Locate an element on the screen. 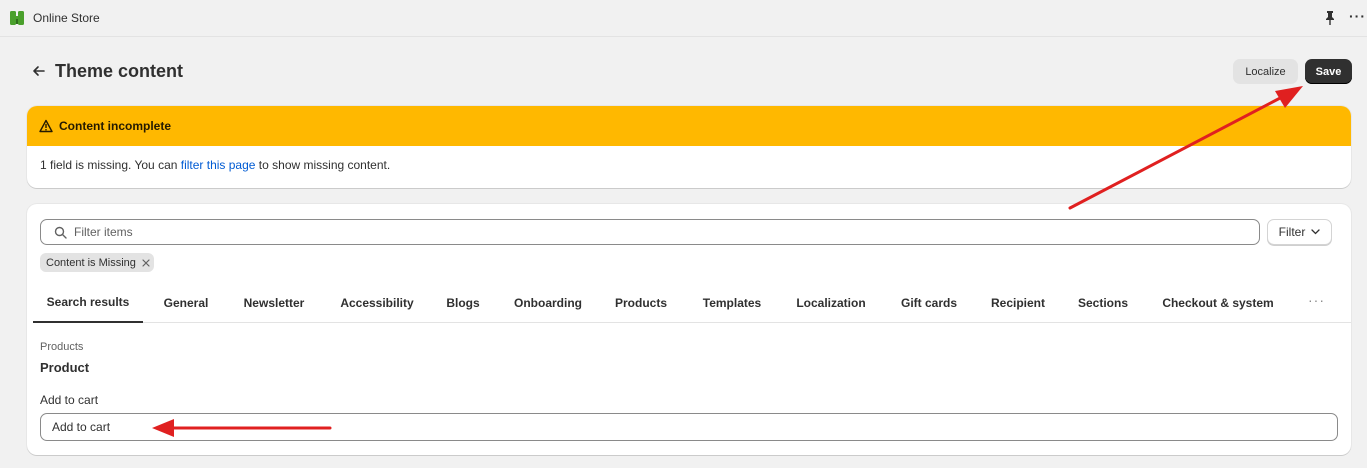 This screenshot has width=1367, height=468. tab-localization: Localization is located at coordinates (831, 302).